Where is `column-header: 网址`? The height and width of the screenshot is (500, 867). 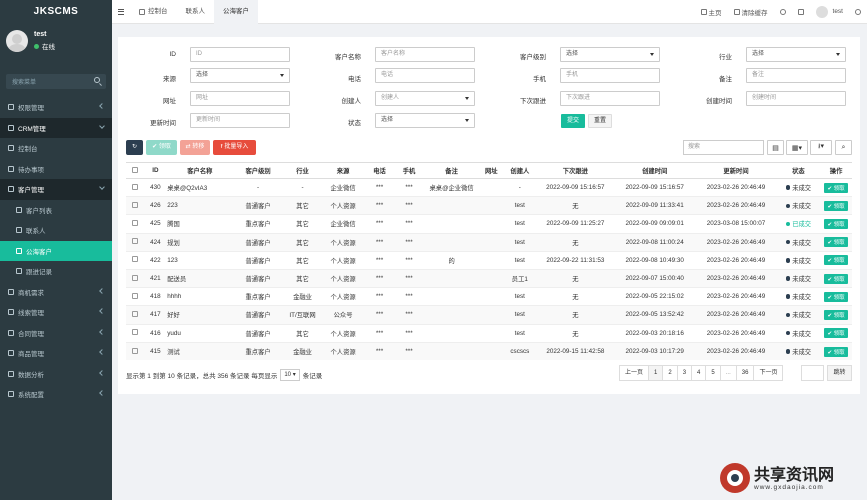
column-header: 网址 is located at coordinates (491, 170).